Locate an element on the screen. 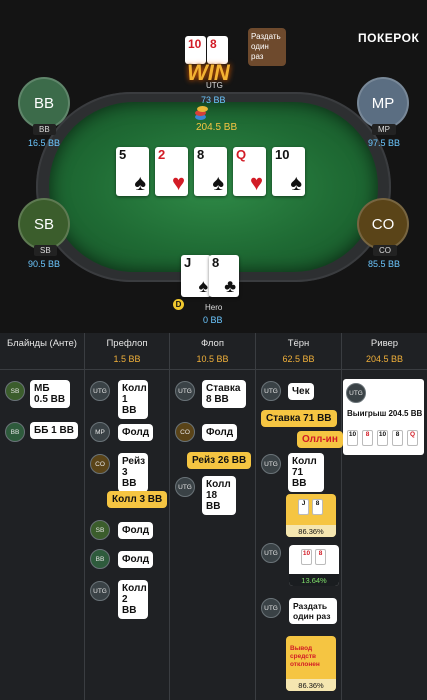  avatar-utg-turn-4: UTG is located at coordinates (271, 608).